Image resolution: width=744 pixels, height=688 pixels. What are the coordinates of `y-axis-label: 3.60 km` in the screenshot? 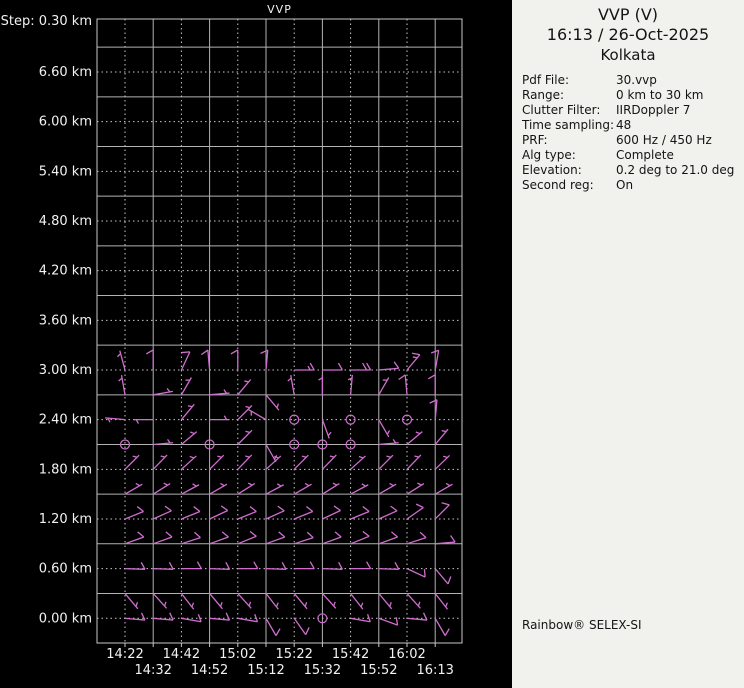 It's located at (65, 320).